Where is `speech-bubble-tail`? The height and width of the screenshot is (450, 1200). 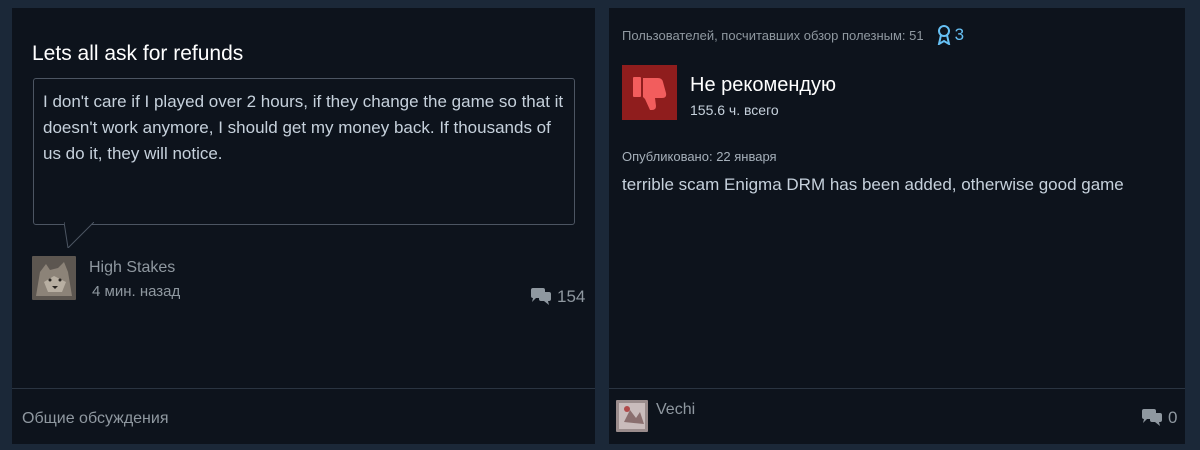 speech-bubble-tail is located at coordinates (79, 235).